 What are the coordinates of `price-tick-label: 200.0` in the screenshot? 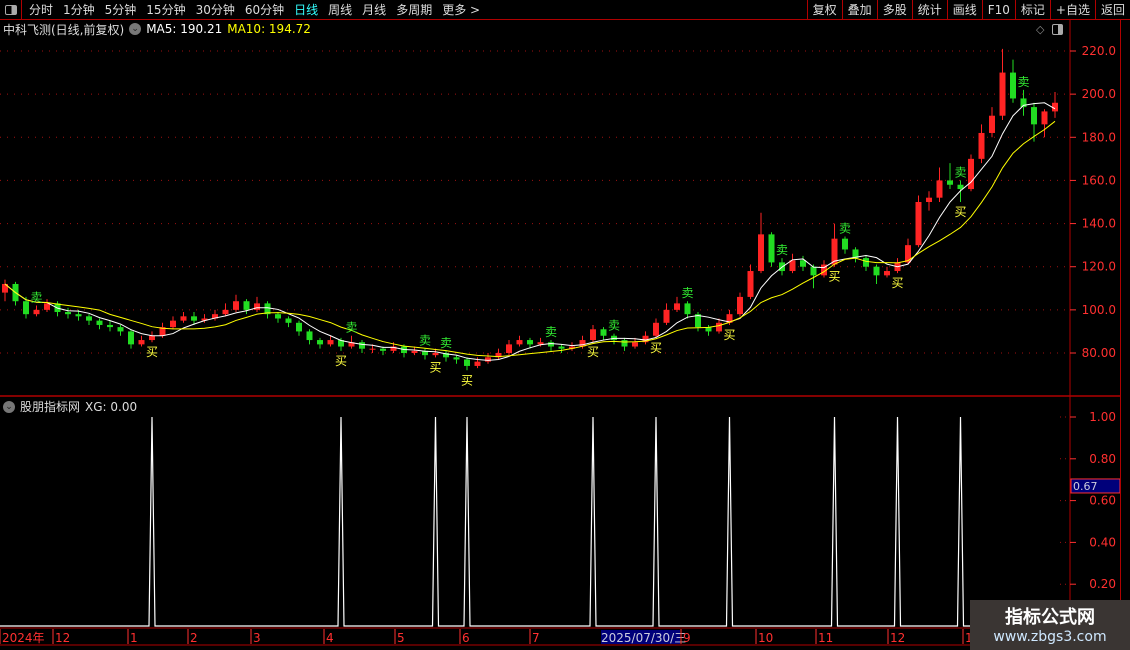 It's located at (1099, 94).